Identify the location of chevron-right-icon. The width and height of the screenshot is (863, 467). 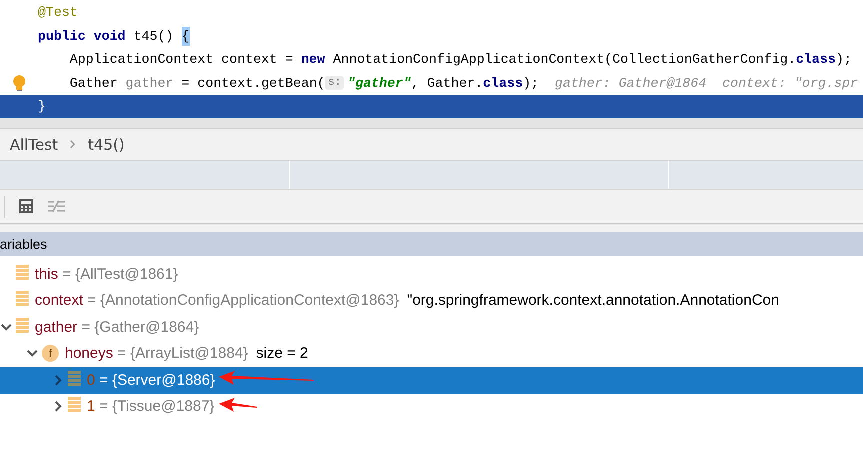
(58, 406).